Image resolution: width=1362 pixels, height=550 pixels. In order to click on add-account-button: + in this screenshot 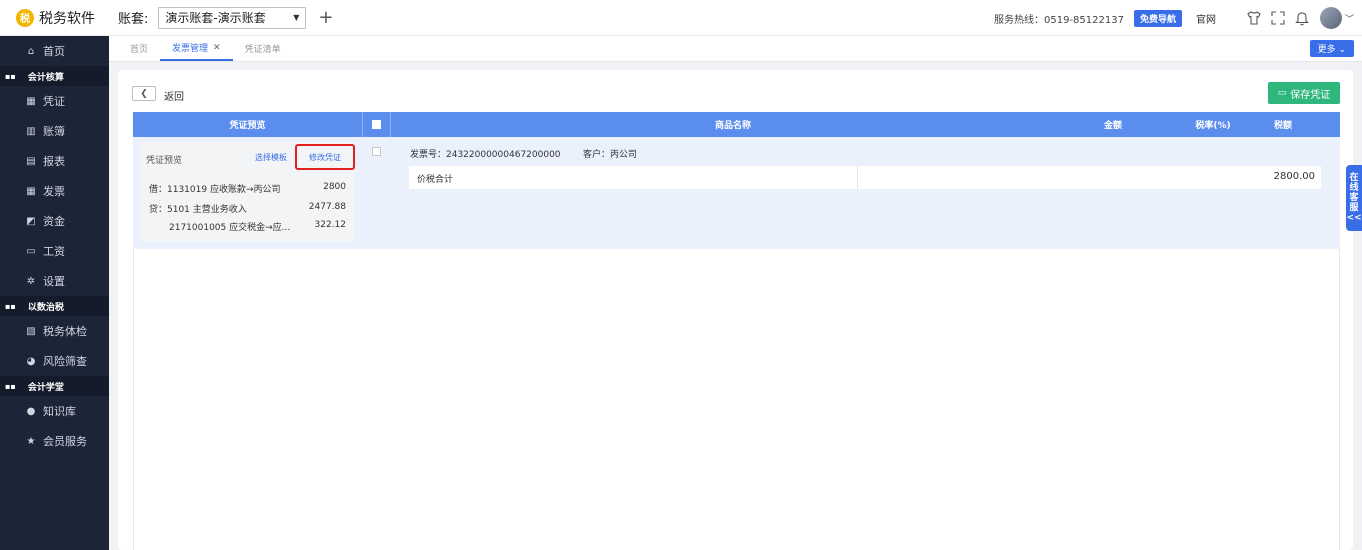, I will do `click(325, 17)`.